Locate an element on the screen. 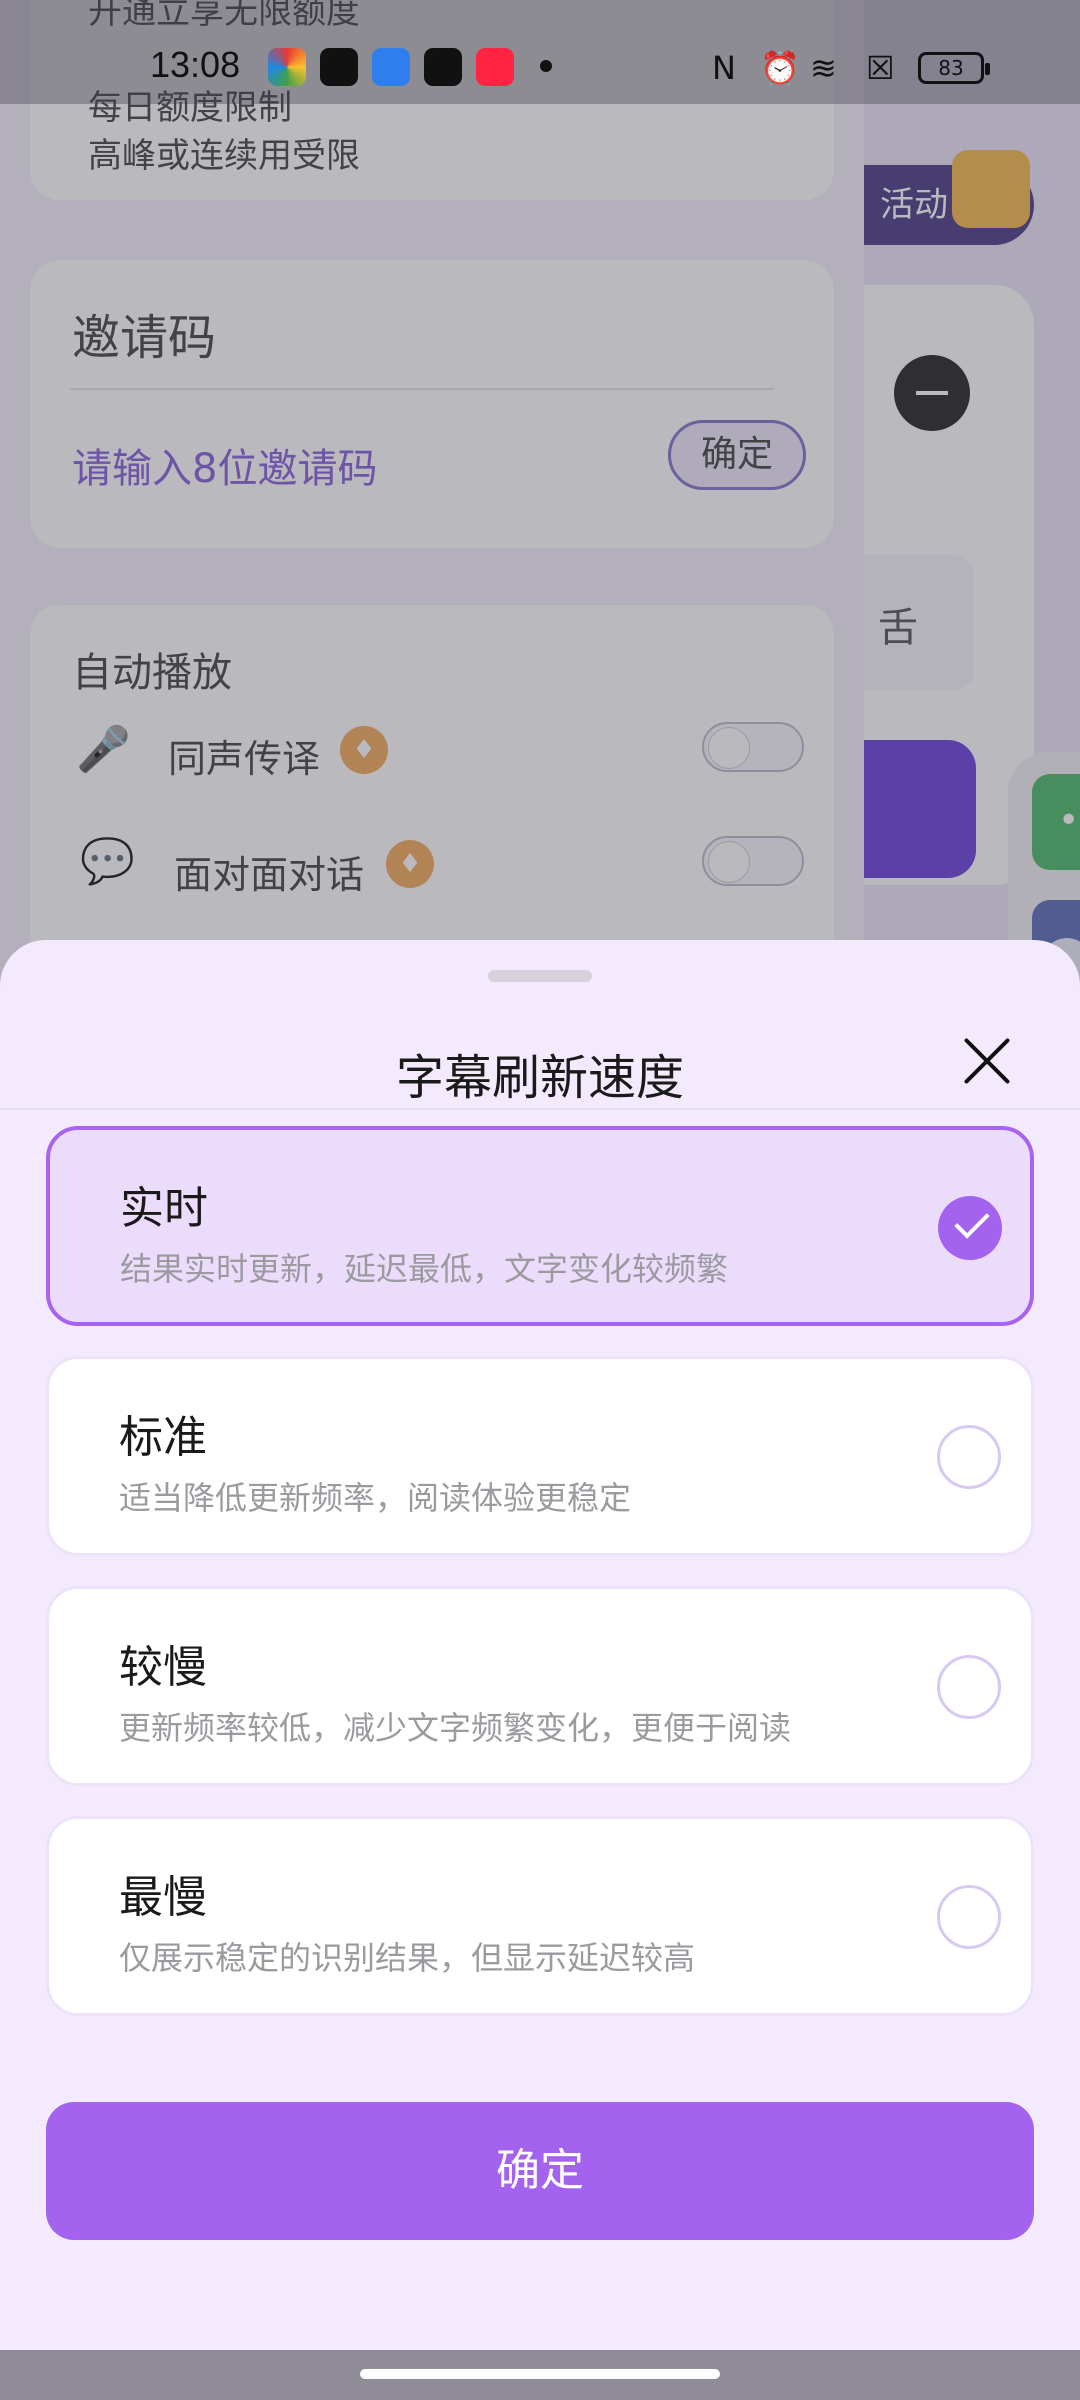  option-slower: 较慢 更新频率较低，减少文字频繁变化，更便于阅读 is located at coordinates (540, 1686).